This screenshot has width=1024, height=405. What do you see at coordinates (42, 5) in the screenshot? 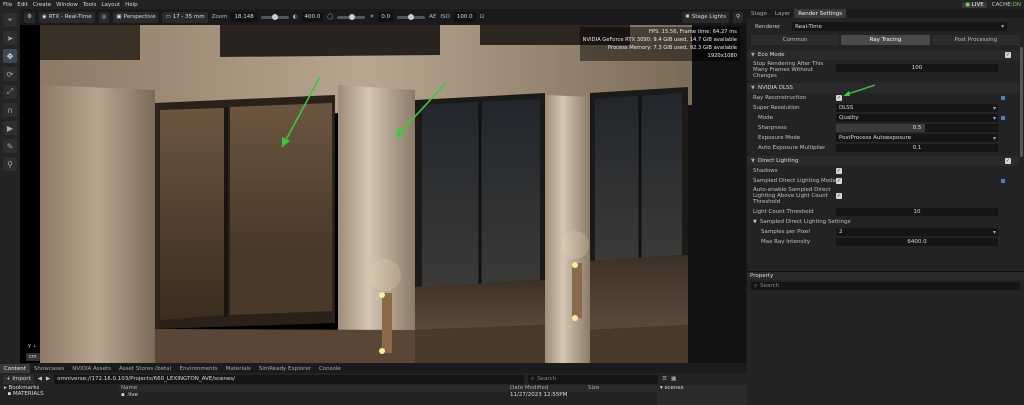
I see `menu-create: Create` at bounding box center [42, 5].